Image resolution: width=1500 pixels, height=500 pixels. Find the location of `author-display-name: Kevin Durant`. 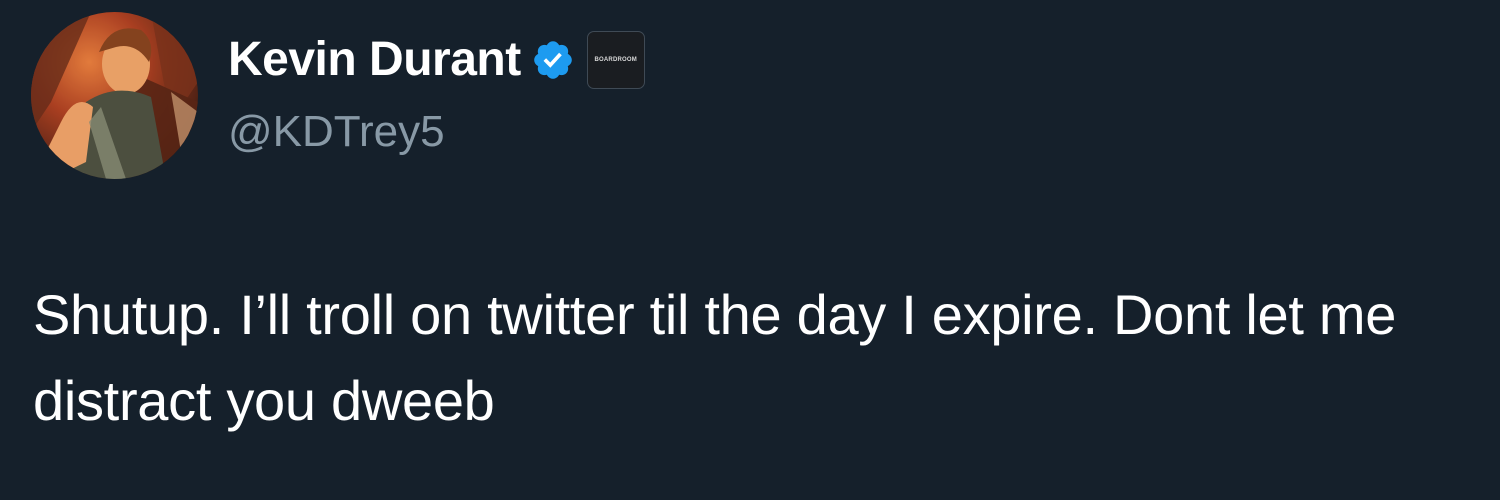

author-display-name: Kevin Durant is located at coordinates (374, 60).